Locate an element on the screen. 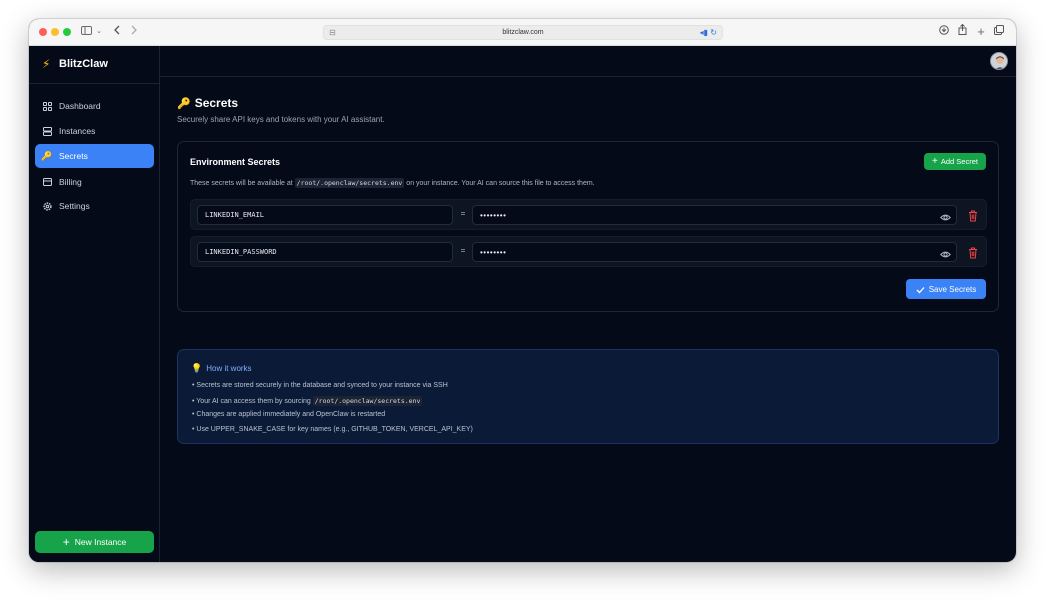 The width and height of the screenshot is (1045, 600). sidebar-item-instances: Instances is located at coordinates (94, 131).